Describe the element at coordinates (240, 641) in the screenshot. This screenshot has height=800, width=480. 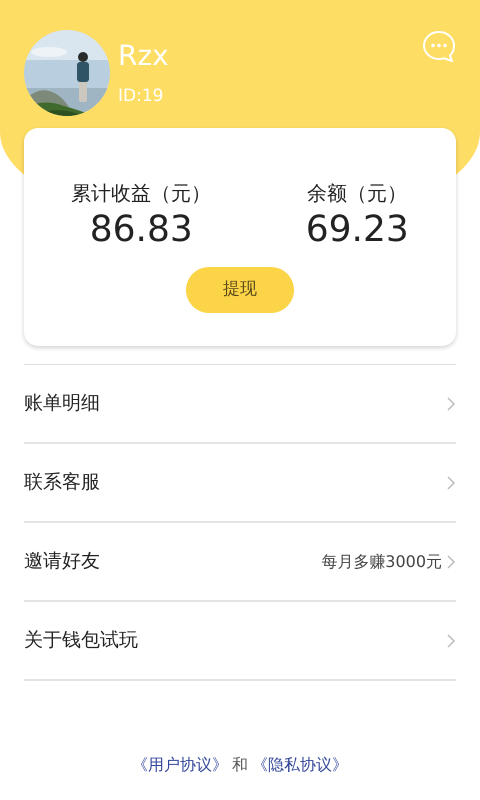
I see `menu-item: 关于钱包试玩` at that location.